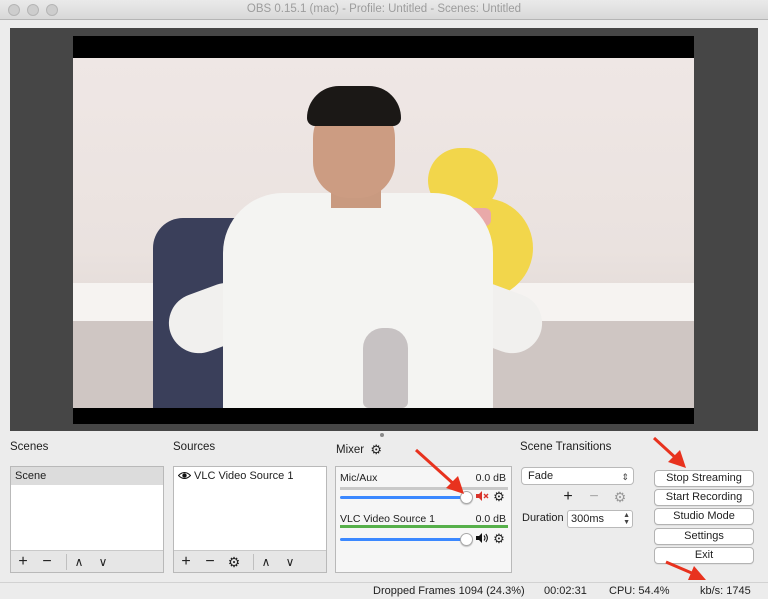 The image size is (768, 599). Describe the element at coordinates (499, 497) in the screenshot. I see `mic-settings-gear-icon: ⚙` at that location.